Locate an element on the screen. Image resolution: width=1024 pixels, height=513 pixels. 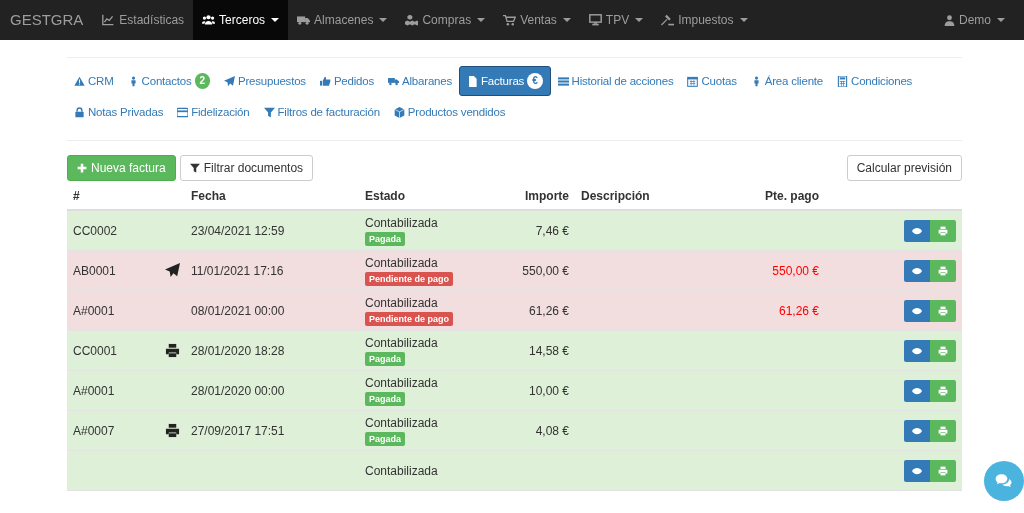
amount: 7,46 € is located at coordinates (551, 230).